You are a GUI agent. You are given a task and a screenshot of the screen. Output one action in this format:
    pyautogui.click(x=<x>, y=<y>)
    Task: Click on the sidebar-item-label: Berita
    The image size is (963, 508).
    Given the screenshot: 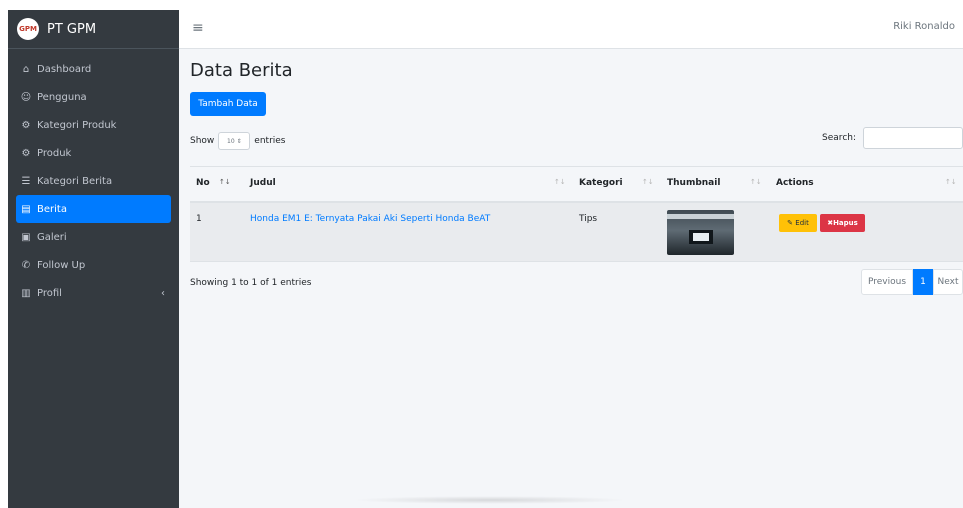 What is the action you would take?
    pyautogui.click(x=52, y=209)
    